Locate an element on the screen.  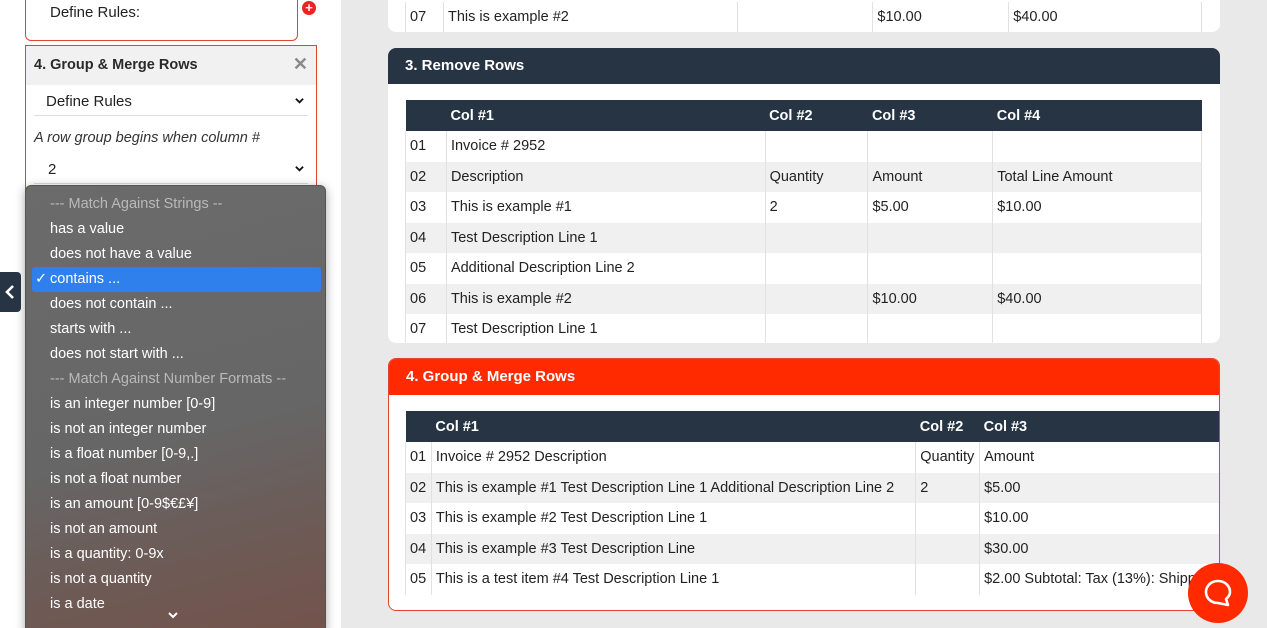
menu-item-label: is a quantity: 0-9x is located at coordinates (107, 554).